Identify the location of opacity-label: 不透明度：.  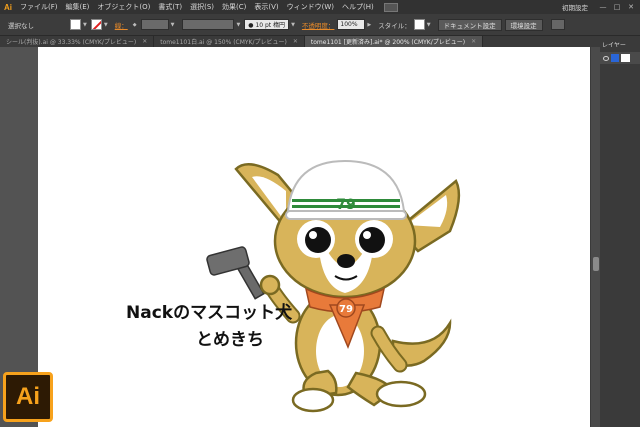
(318, 25).